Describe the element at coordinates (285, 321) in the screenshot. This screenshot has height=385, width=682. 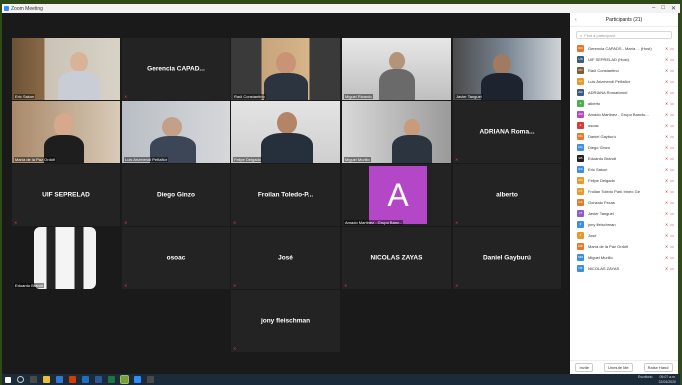
I see `participant-tile: jony fleischman ✕` at that location.